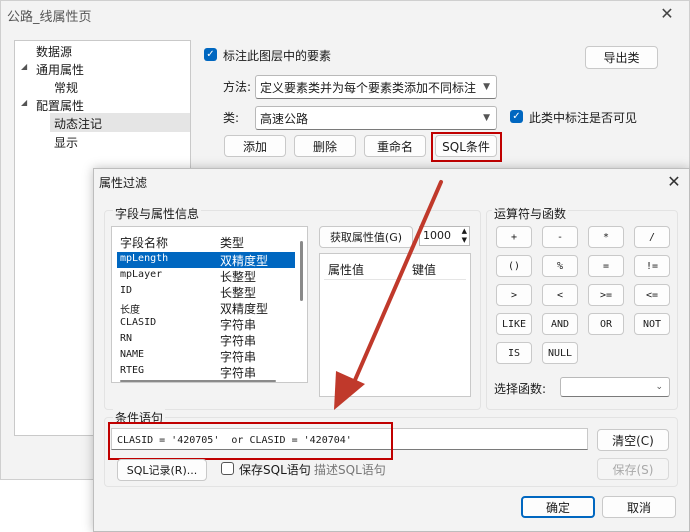 The height and width of the screenshot is (532, 690). I want to click on arrow-head, so click(349, 390).